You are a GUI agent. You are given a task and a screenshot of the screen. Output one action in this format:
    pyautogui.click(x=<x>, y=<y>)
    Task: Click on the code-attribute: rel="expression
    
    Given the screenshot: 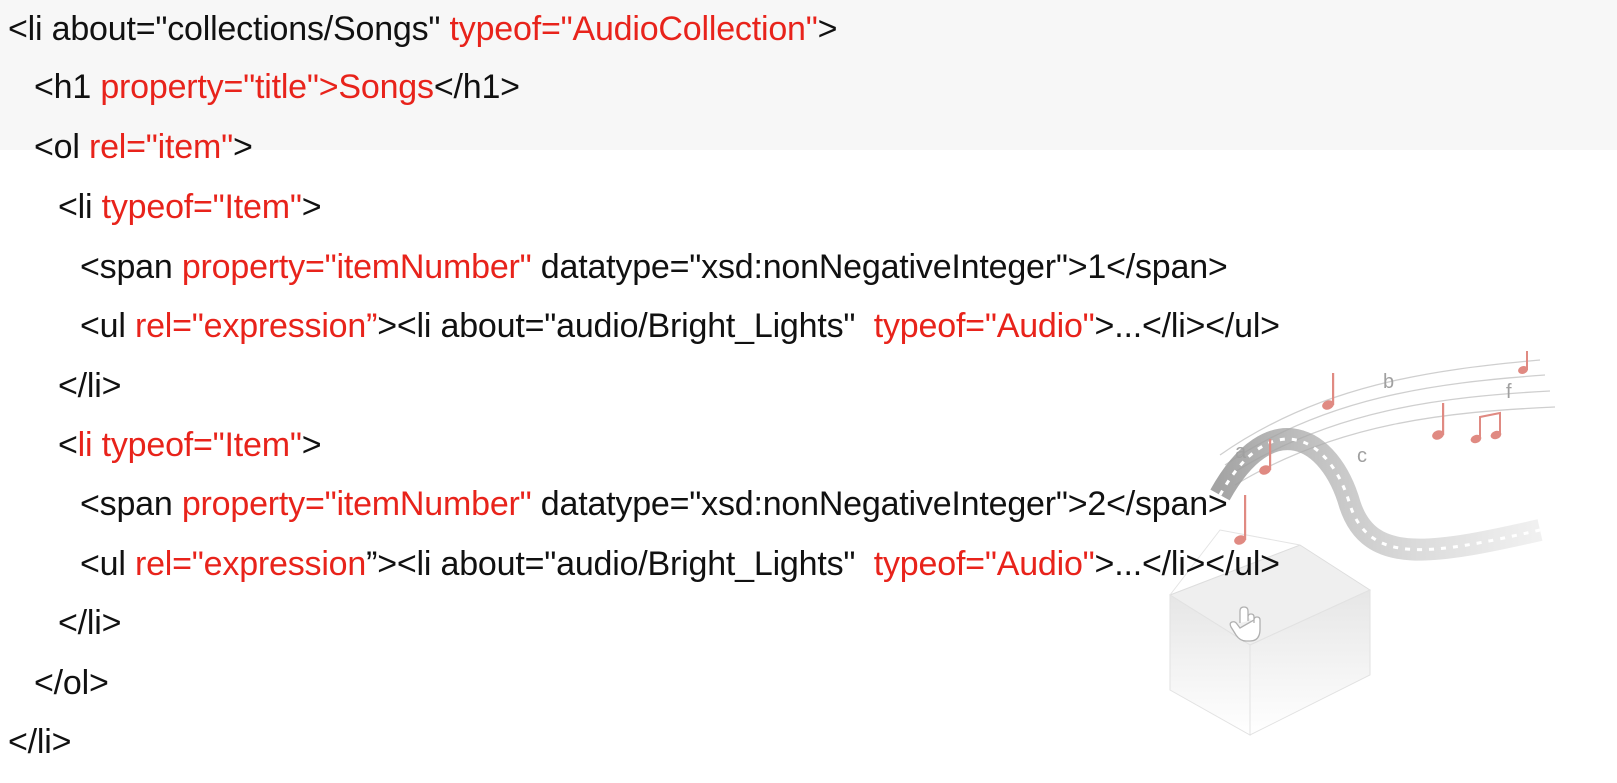 What is the action you would take?
    pyautogui.click(x=250, y=564)
    